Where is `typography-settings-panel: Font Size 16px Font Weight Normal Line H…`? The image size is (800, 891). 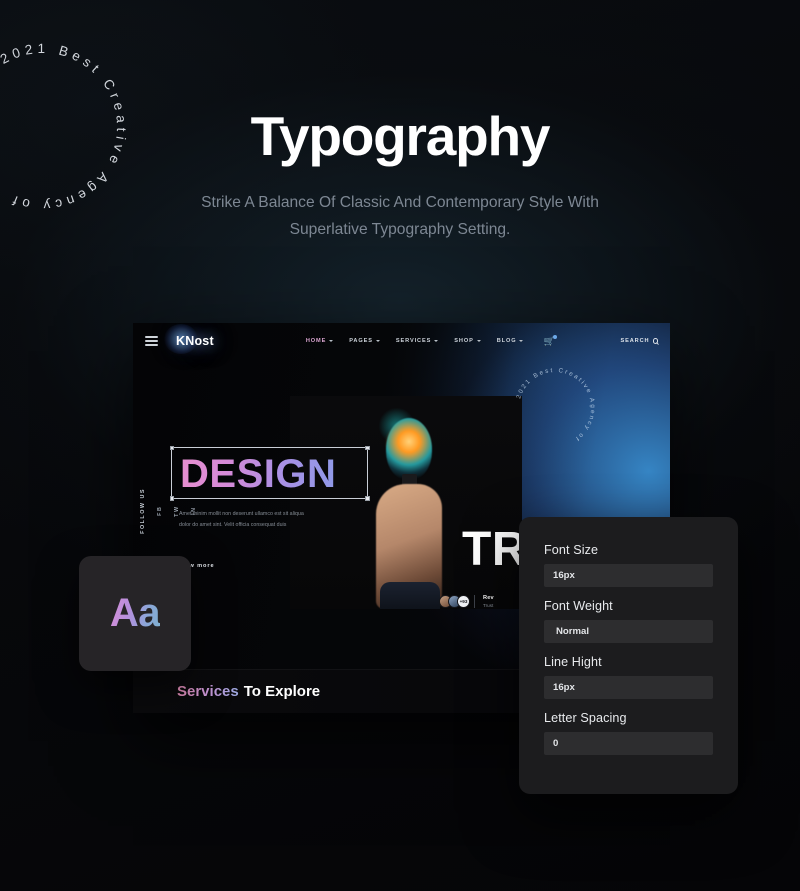
typography-settings-panel: Font Size 16px Font Weight Normal Line H… is located at coordinates (628, 655).